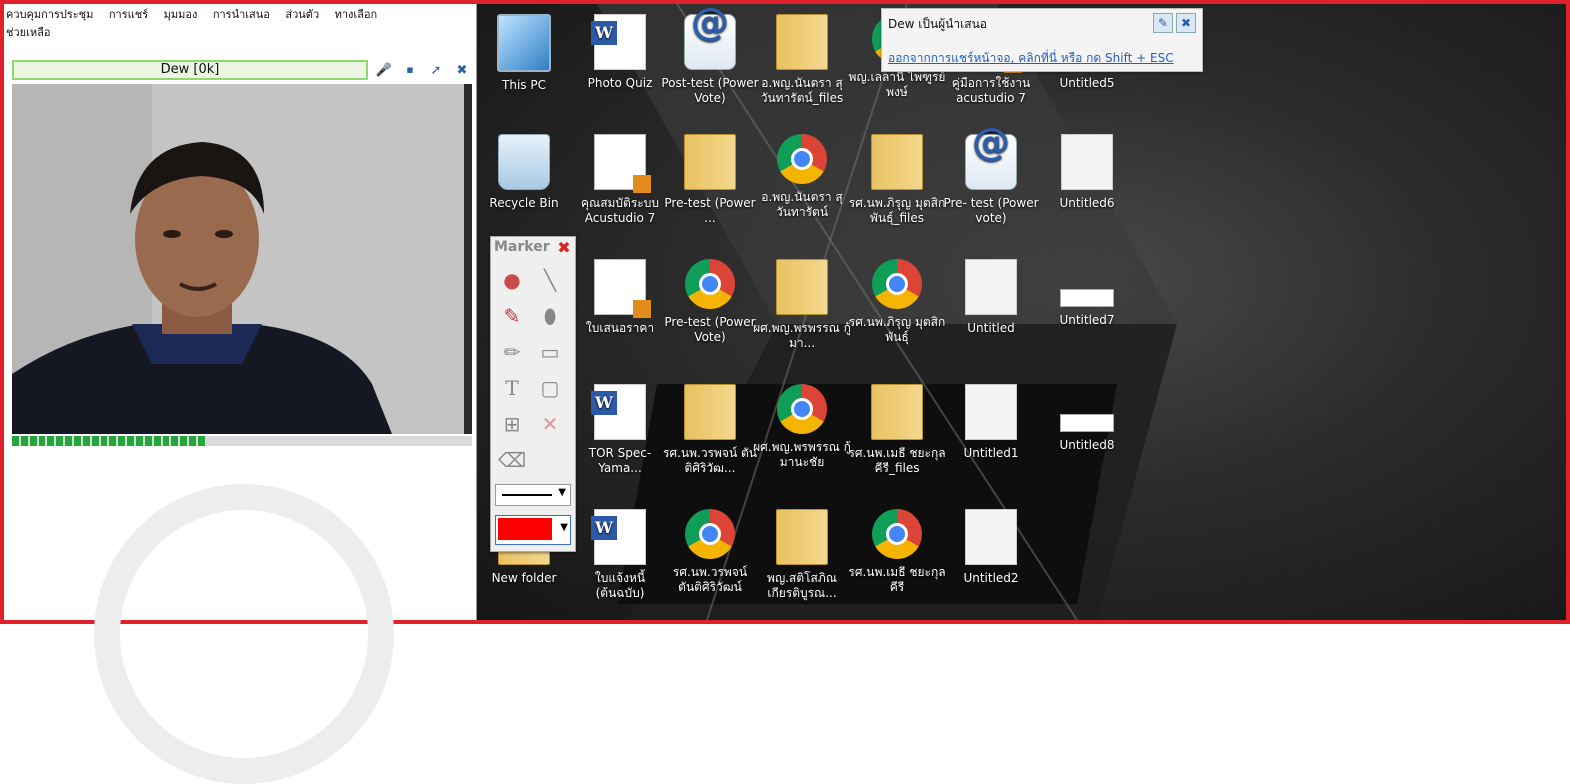  I want to click on menu-item-help: ช่วยเหลือ, so click(28, 32).